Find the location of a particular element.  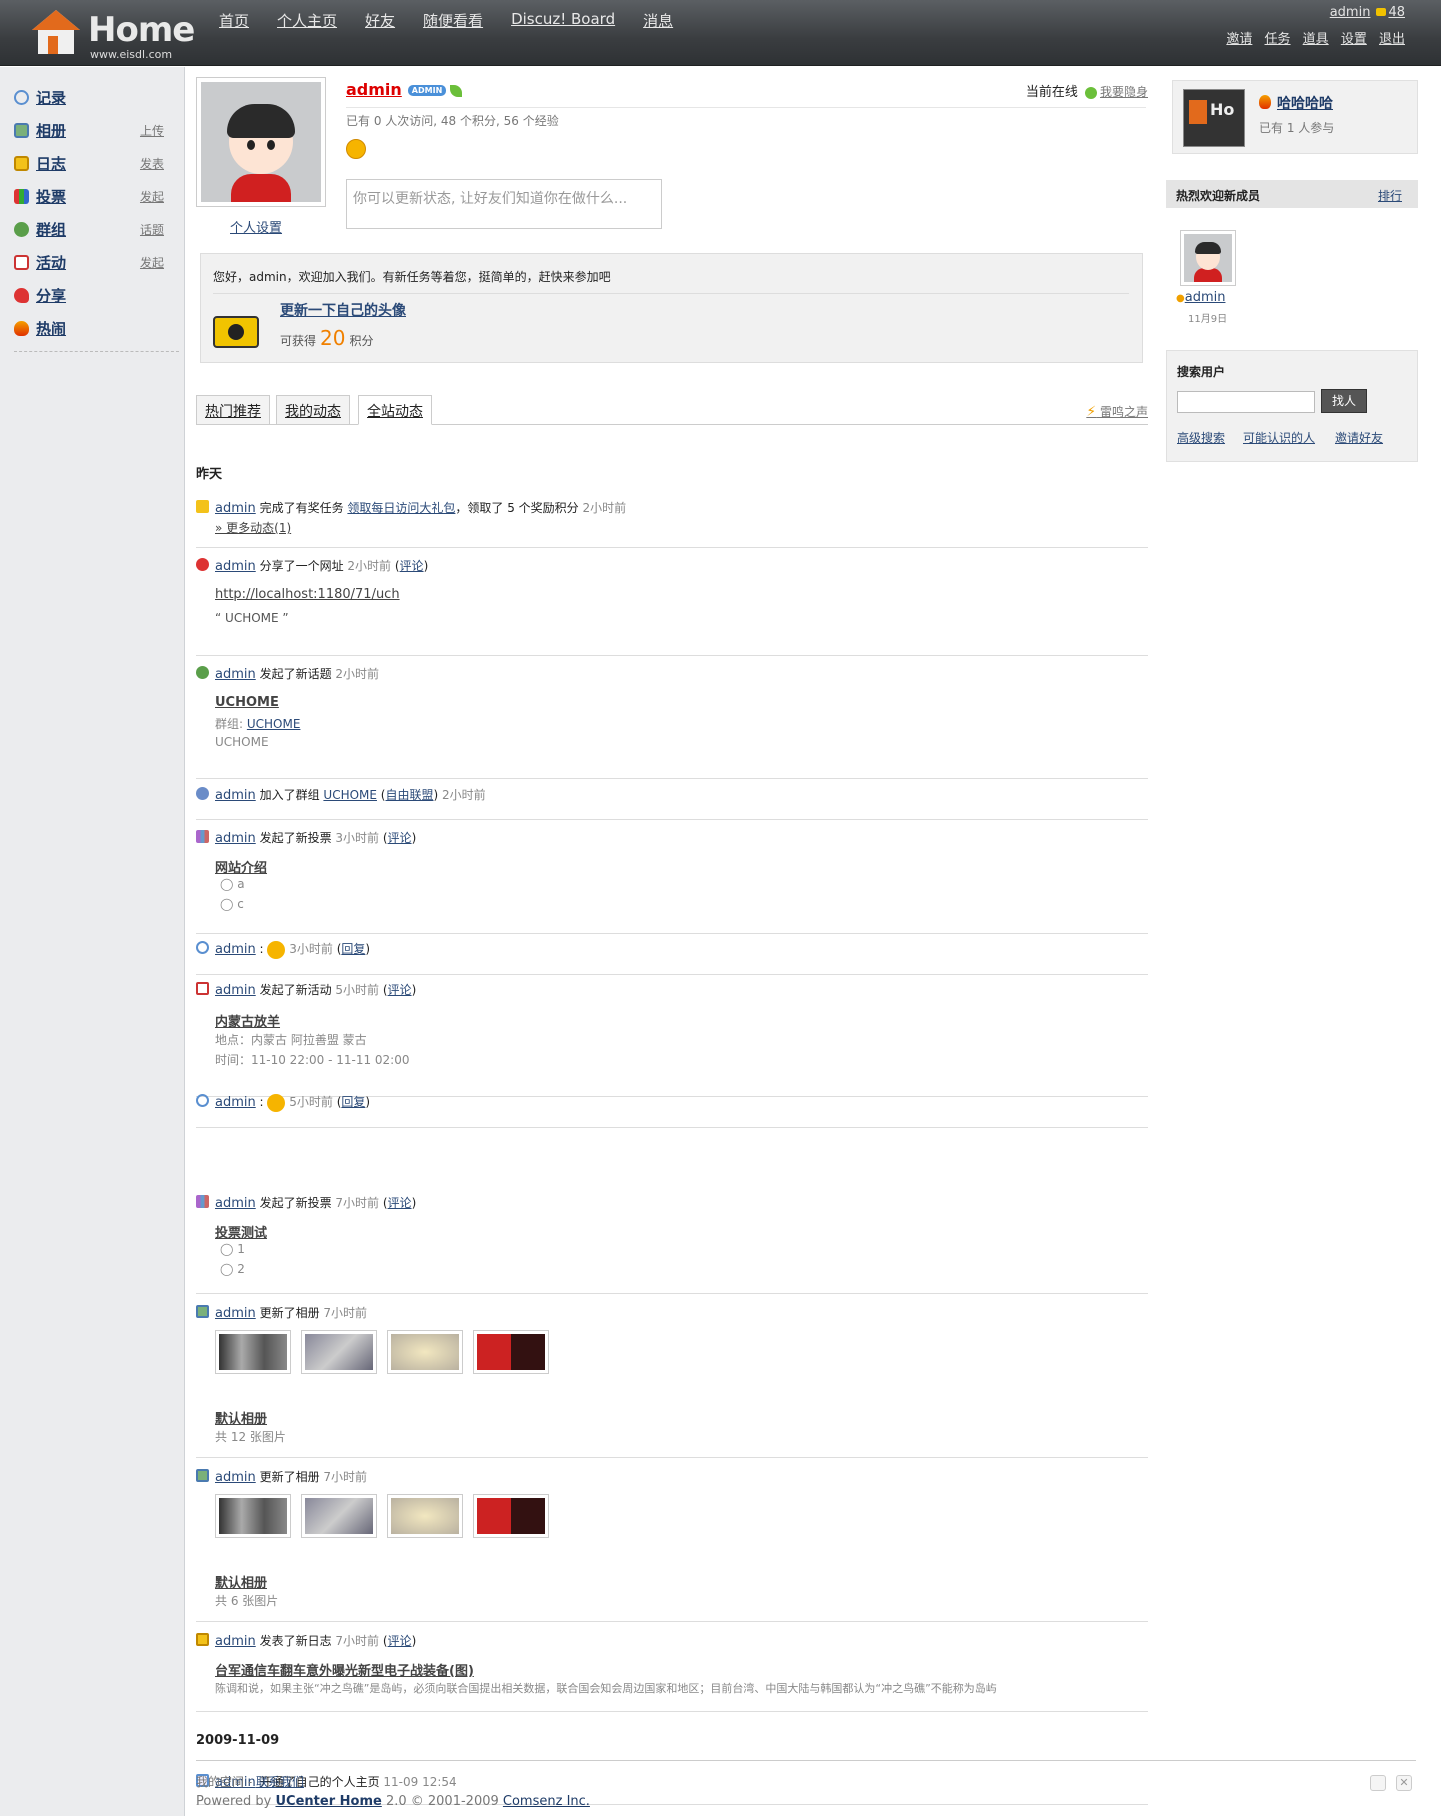

nav-home: 首页 is located at coordinates (234, 20).